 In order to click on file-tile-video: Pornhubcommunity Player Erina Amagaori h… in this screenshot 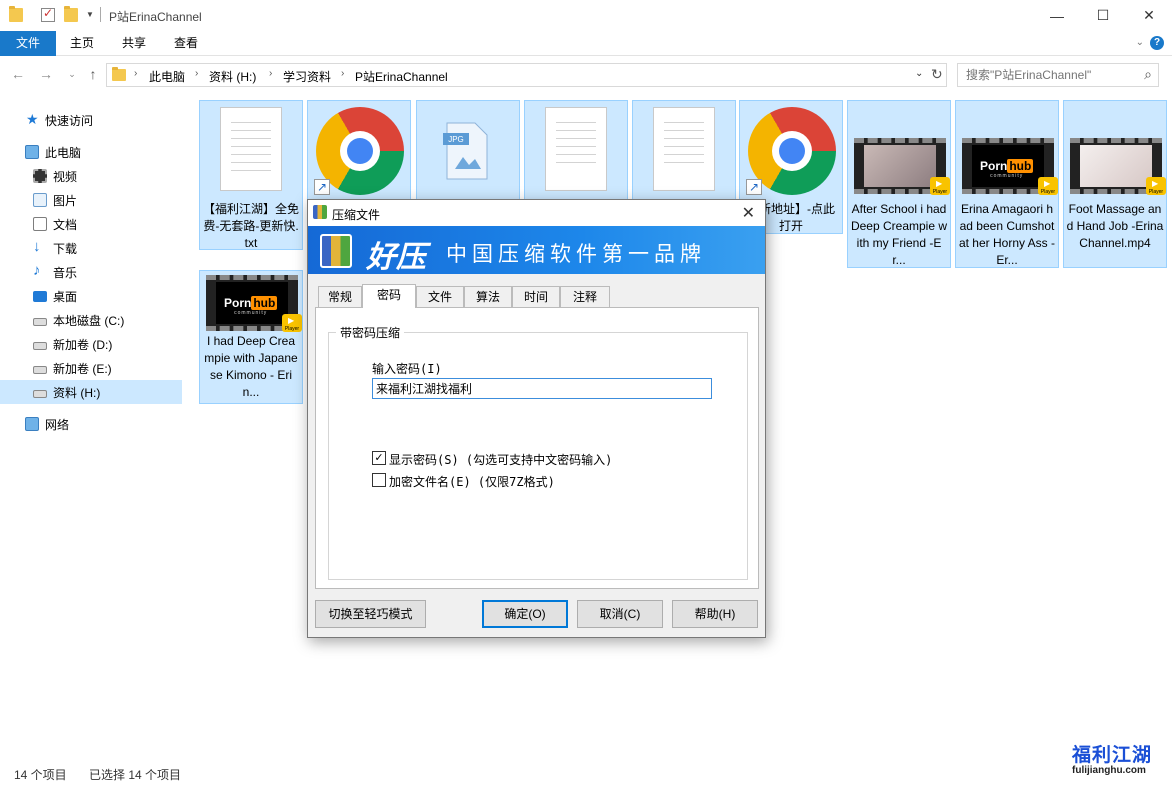, I will do `click(1007, 184)`.